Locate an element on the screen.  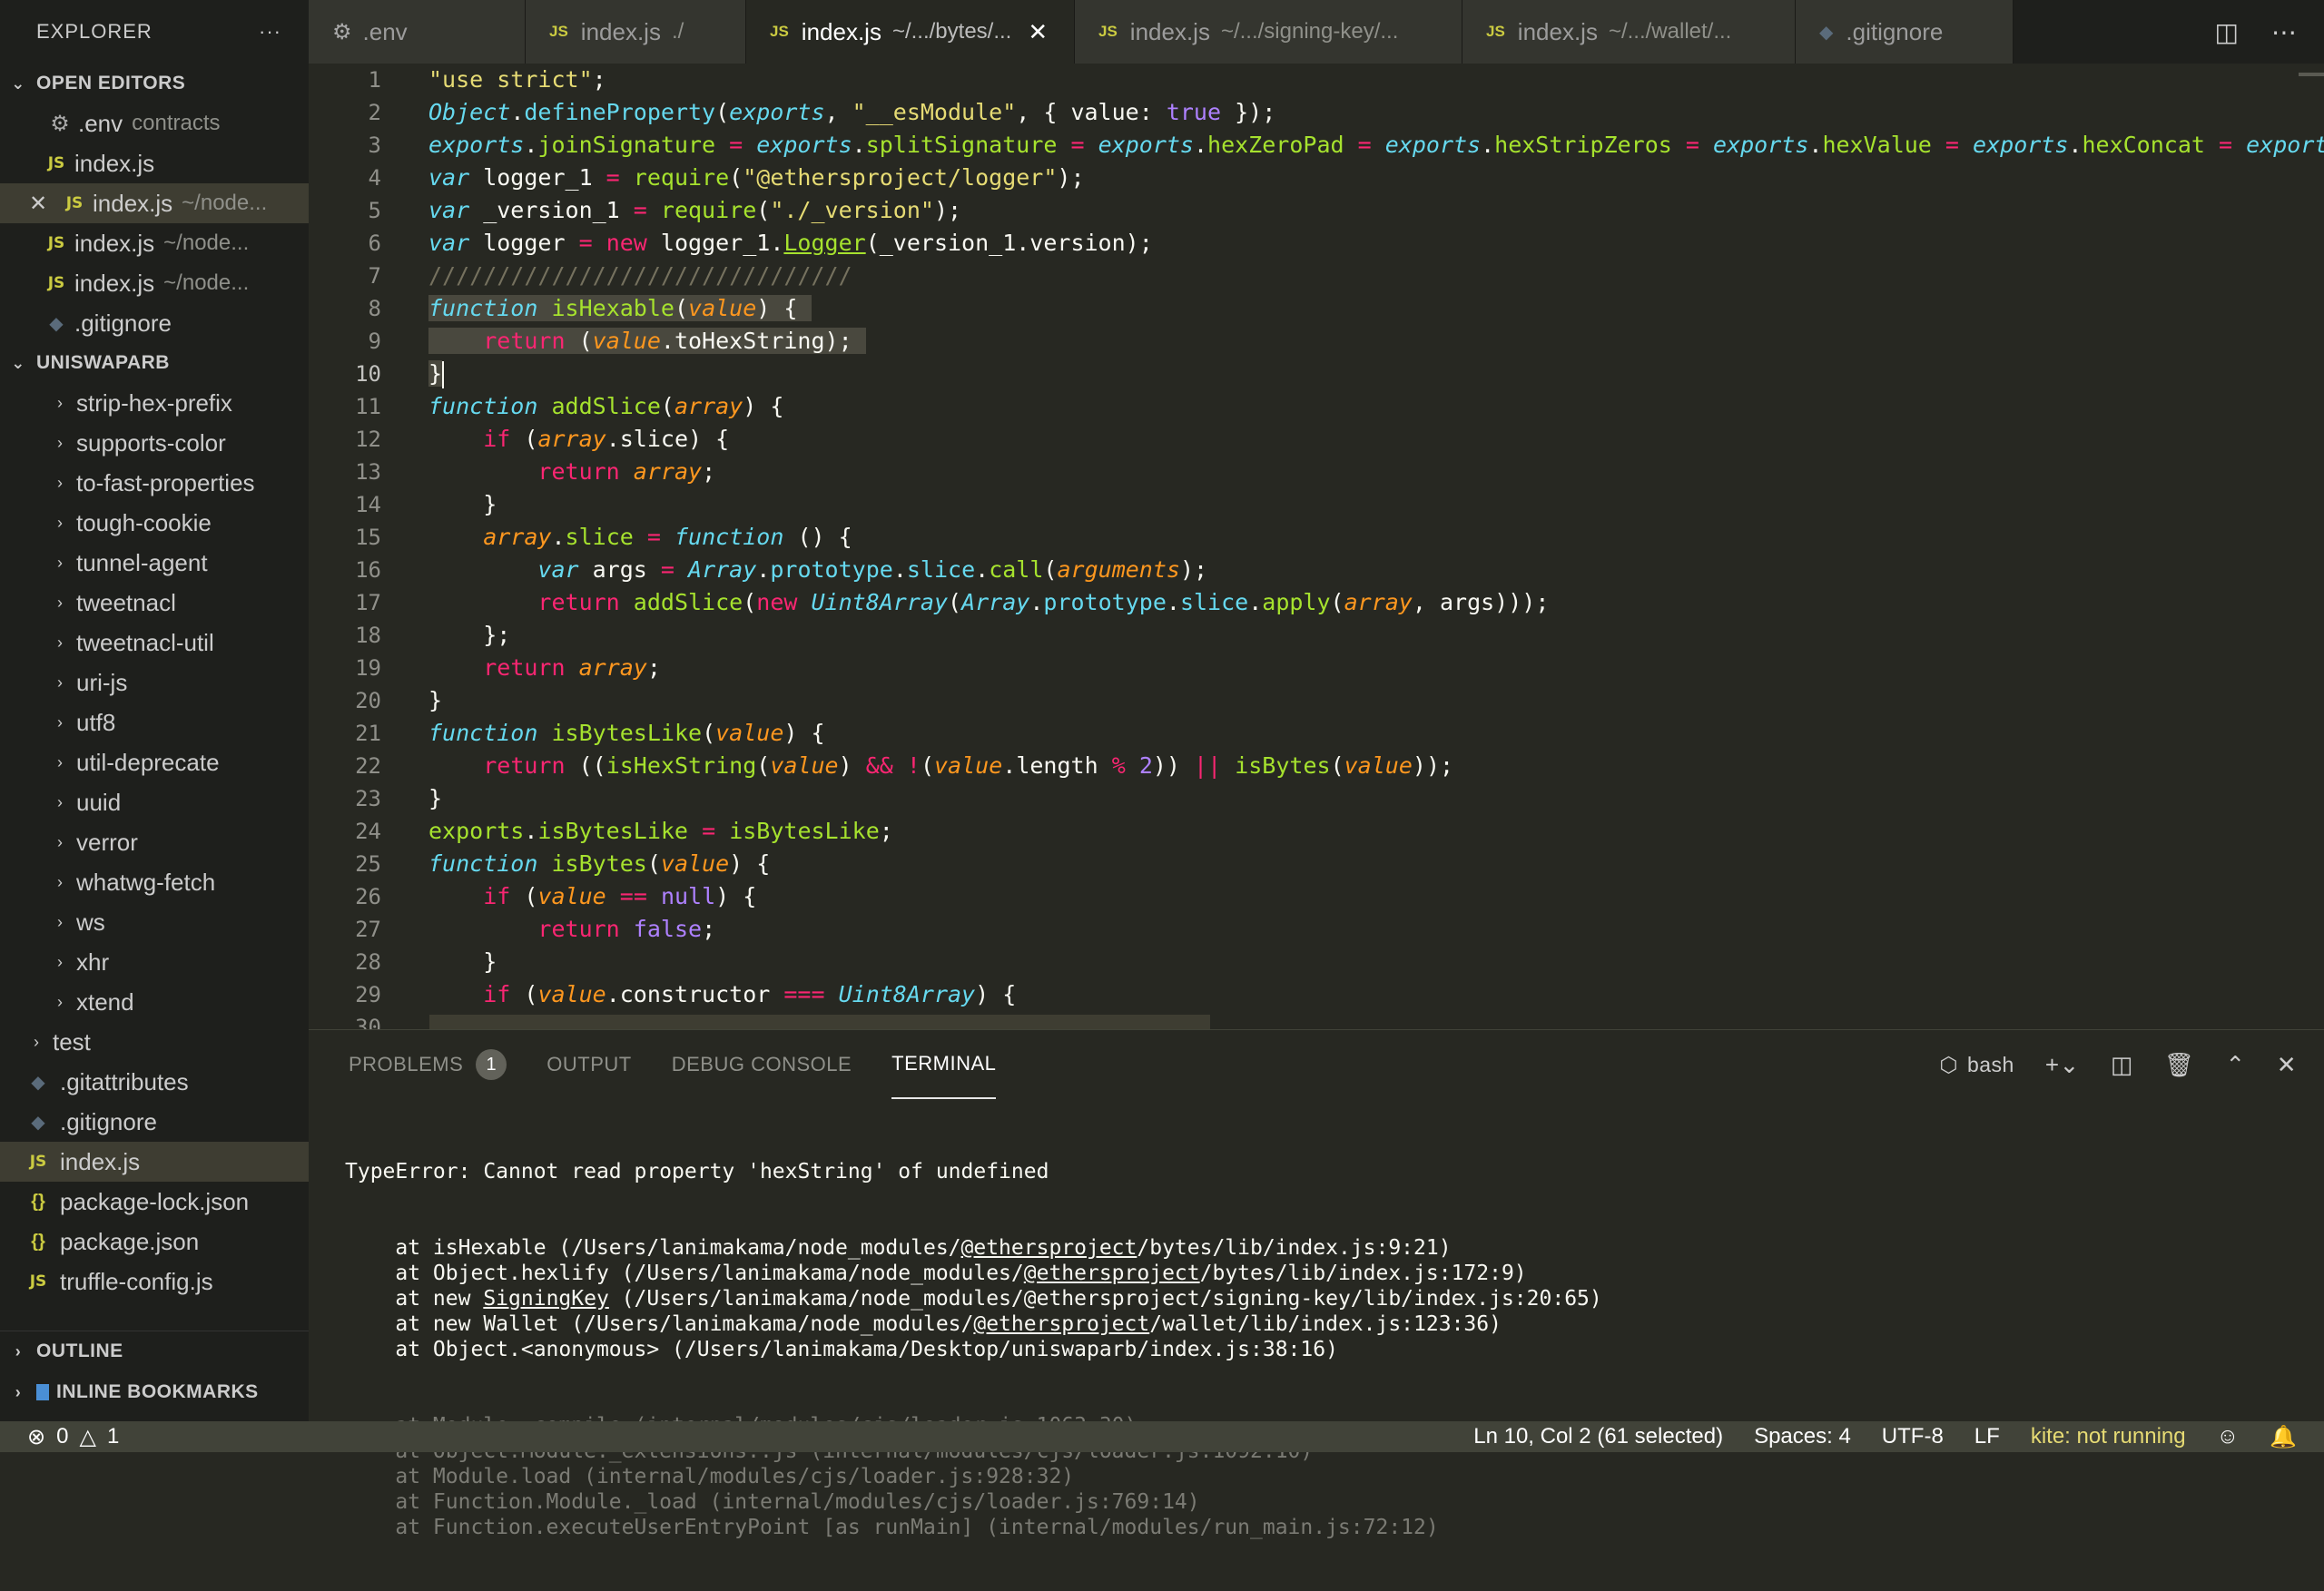
folder-item: › to-fast-properties is located at coordinates (154, 483).